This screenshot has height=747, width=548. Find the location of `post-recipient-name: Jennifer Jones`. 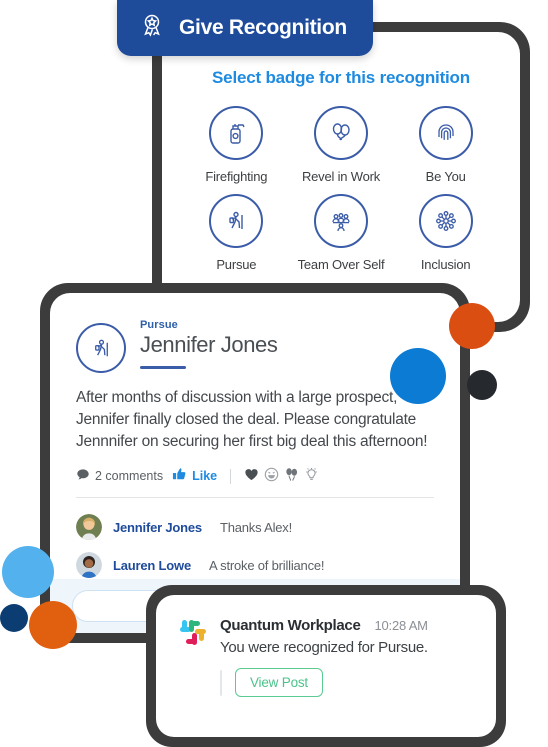

post-recipient-name: Jennifer Jones is located at coordinates (209, 344).